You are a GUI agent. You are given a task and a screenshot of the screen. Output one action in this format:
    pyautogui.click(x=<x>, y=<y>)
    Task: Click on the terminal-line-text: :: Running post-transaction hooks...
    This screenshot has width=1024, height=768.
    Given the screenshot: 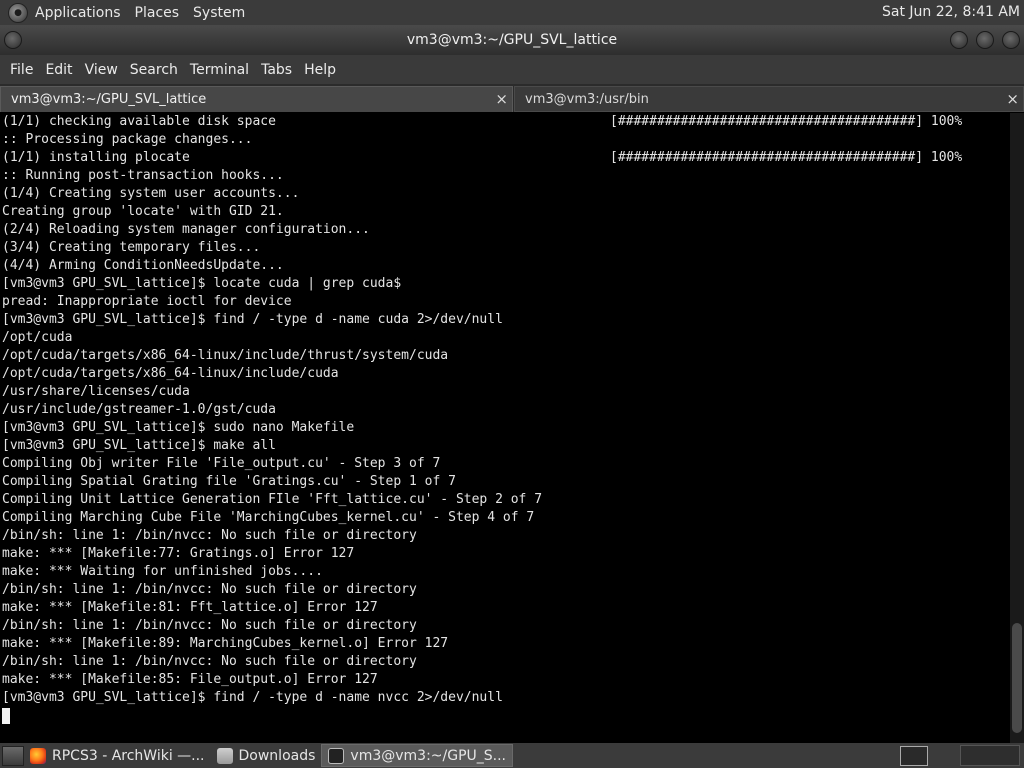 What is the action you would take?
    pyautogui.click(x=143, y=175)
    